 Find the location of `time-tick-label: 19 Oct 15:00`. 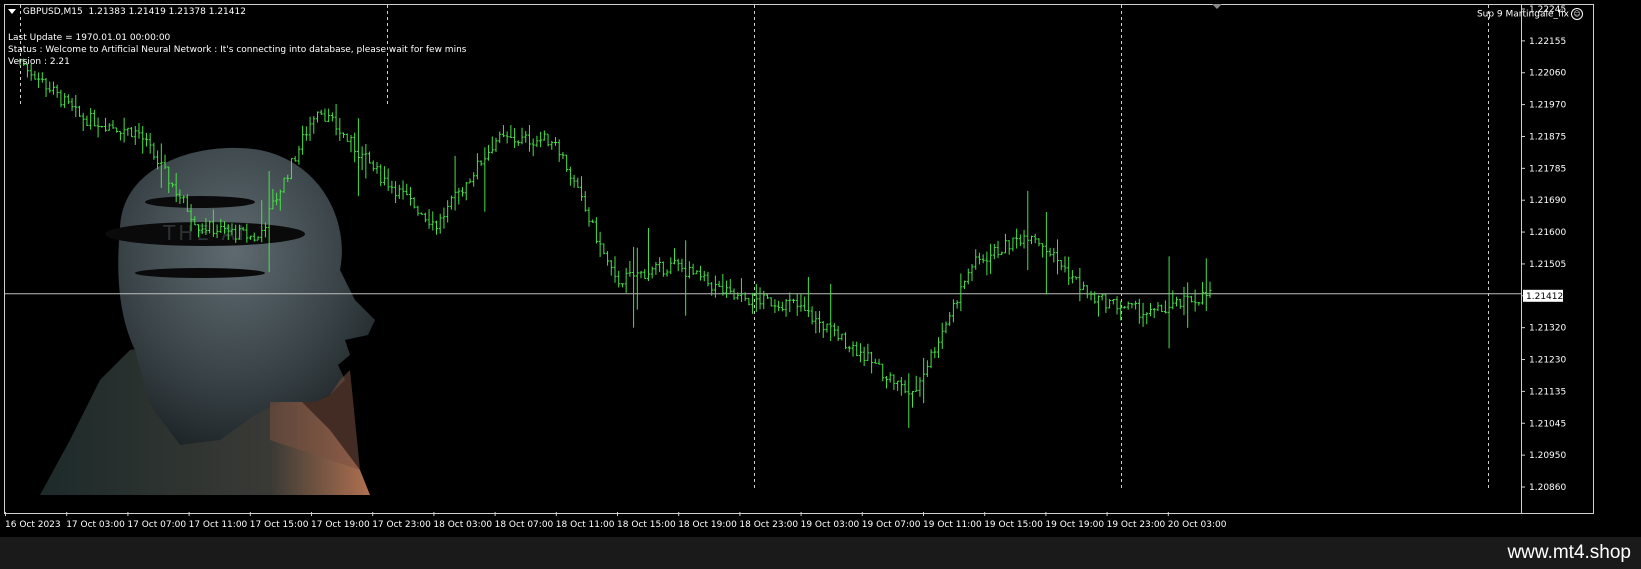

time-tick-label: 19 Oct 15:00 is located at coordinates (1013, 525).